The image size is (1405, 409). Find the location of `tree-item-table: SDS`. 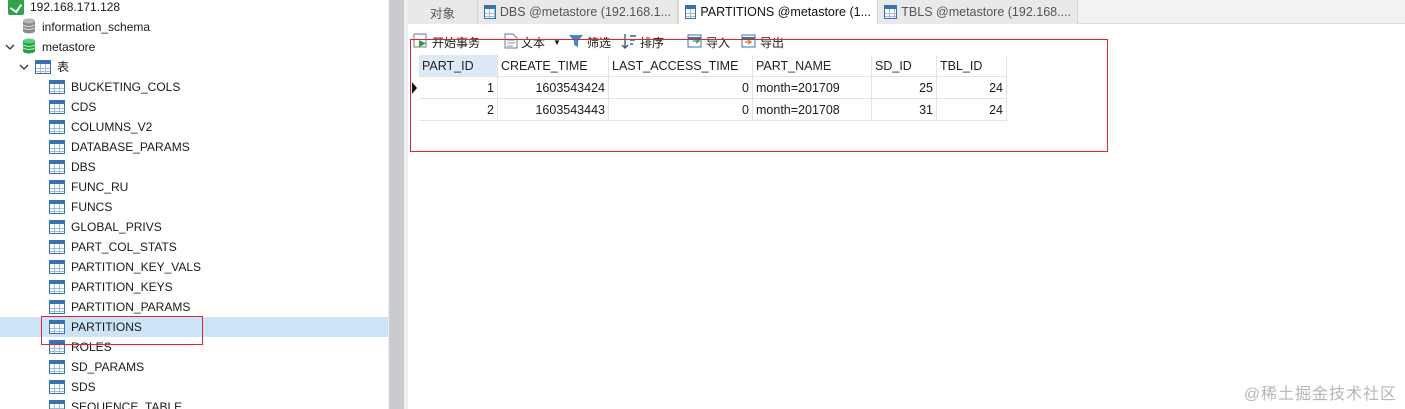

tree-item-table: SDS is located at coordinates (194, 387).